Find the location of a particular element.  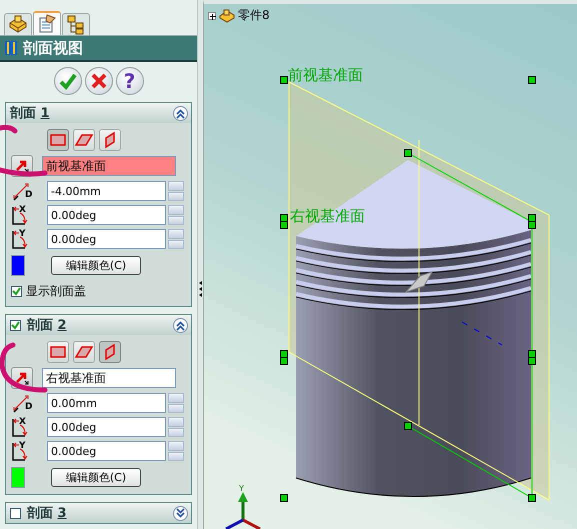

plane-label: 右视基准面 is located at coordinates (327, 216).